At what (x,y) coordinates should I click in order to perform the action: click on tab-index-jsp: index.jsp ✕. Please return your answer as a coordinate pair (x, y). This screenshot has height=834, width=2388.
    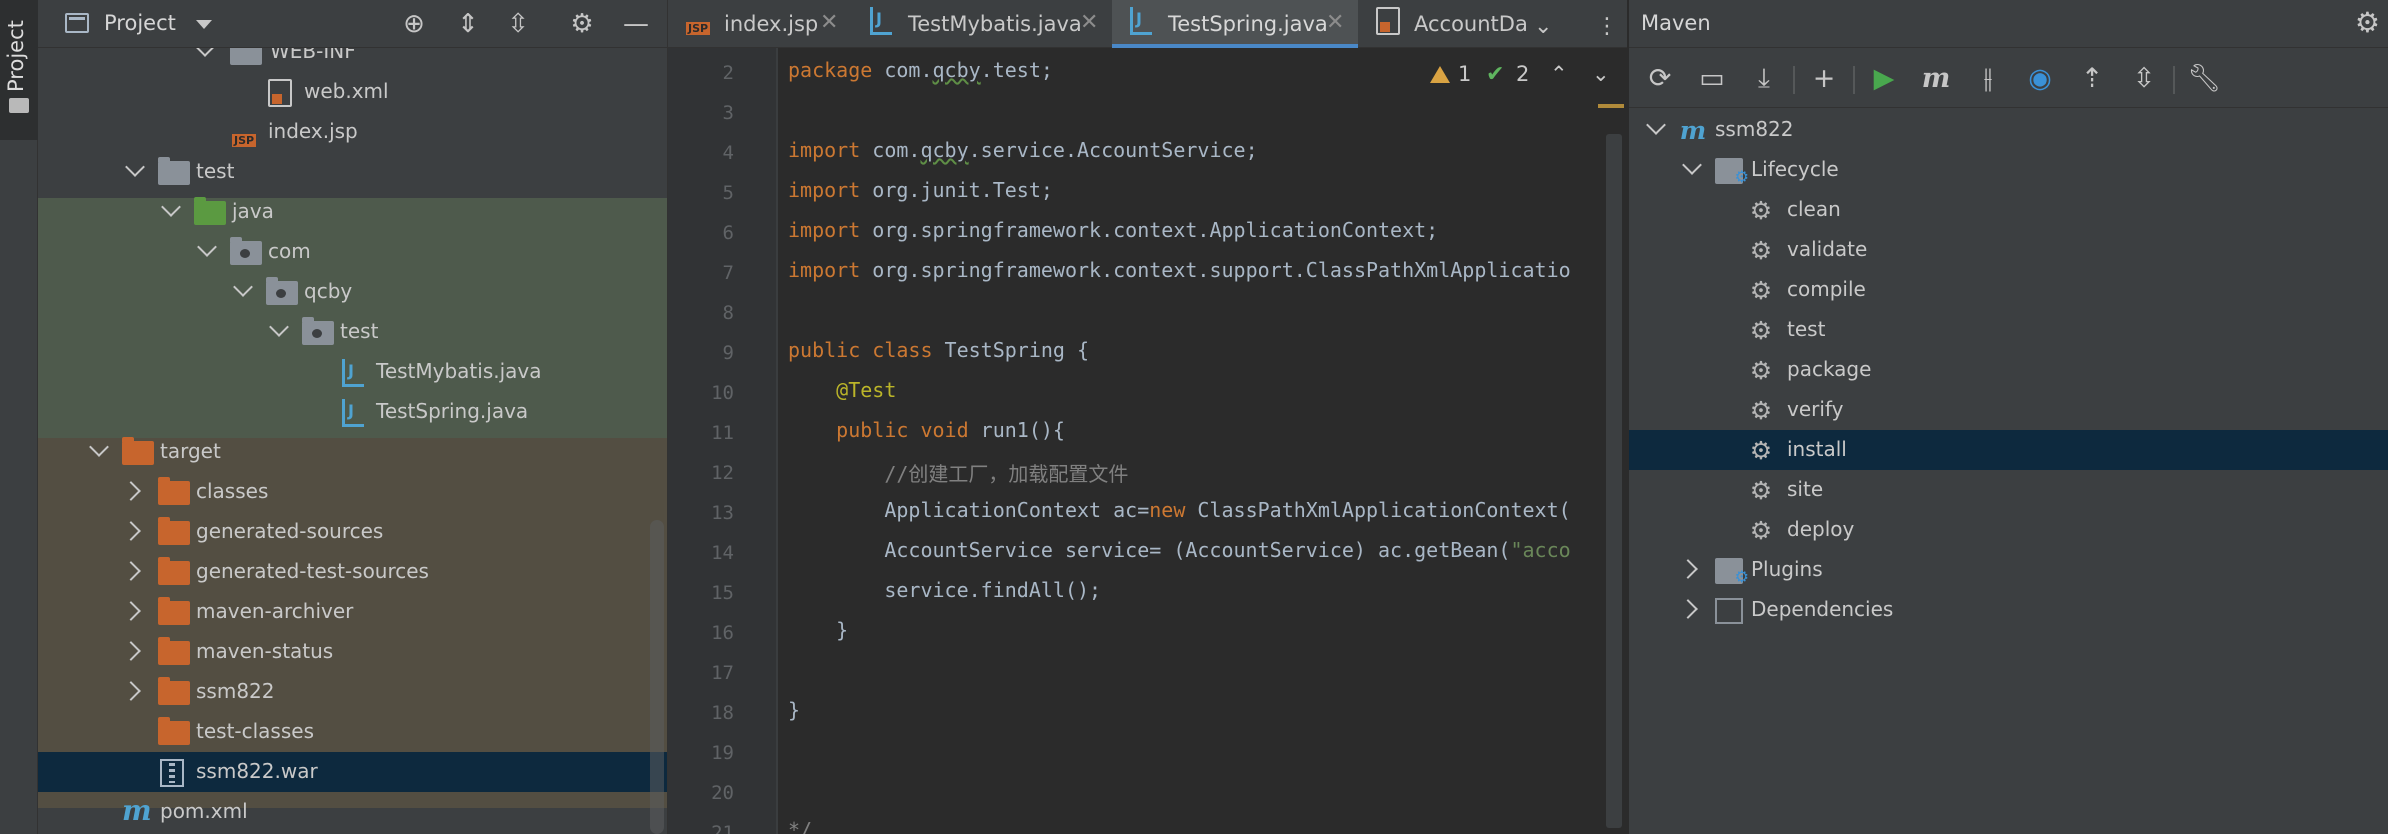
    Looking at the image, I should click on (760, 24).